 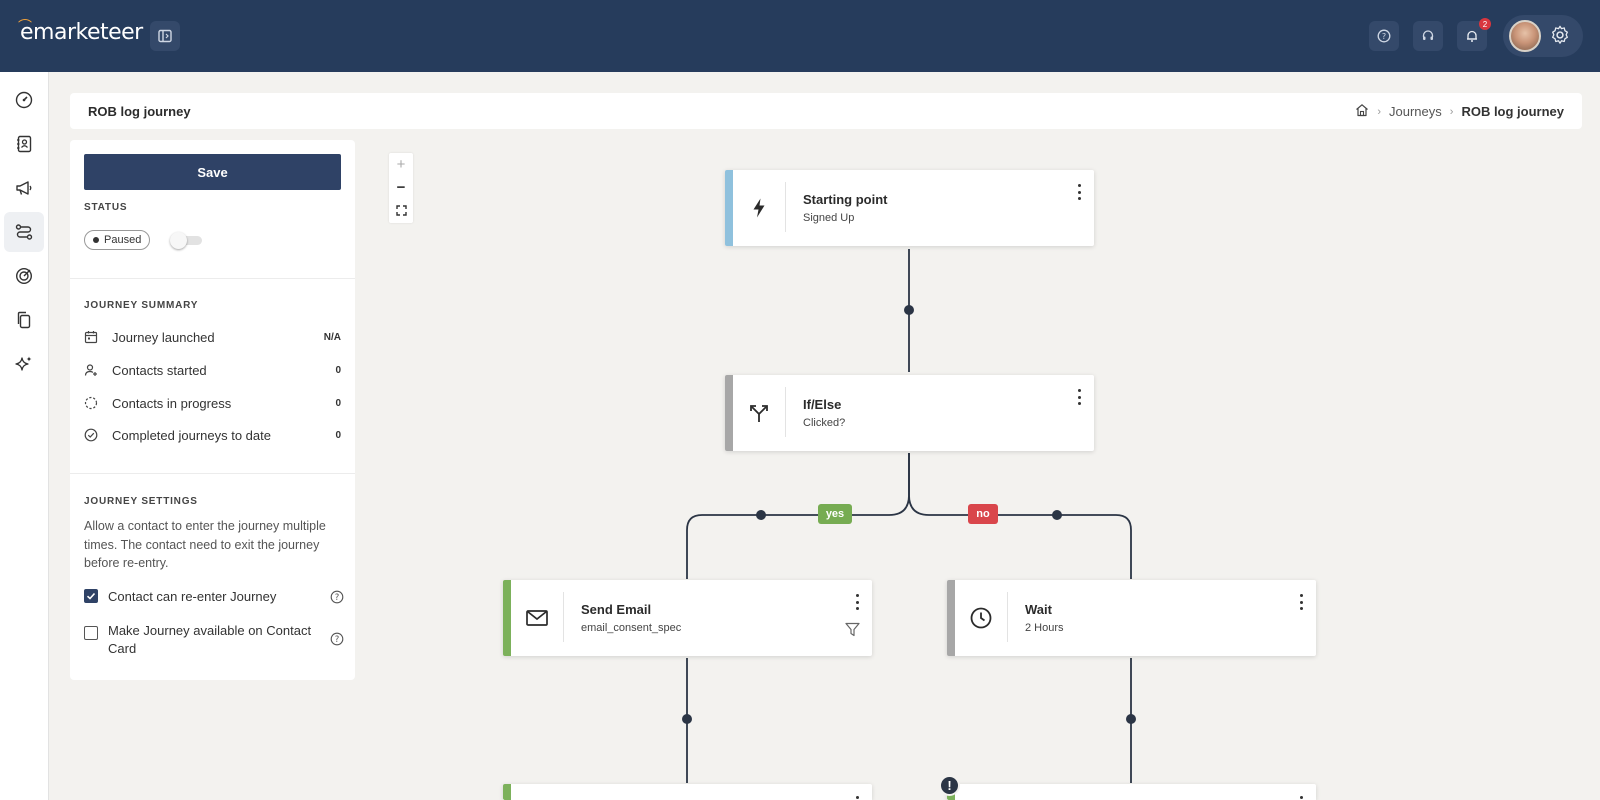 What do you see at coordinates (401, 210) in the screenshot?
I see `fit-view-button` at bounding box center [401, 210].